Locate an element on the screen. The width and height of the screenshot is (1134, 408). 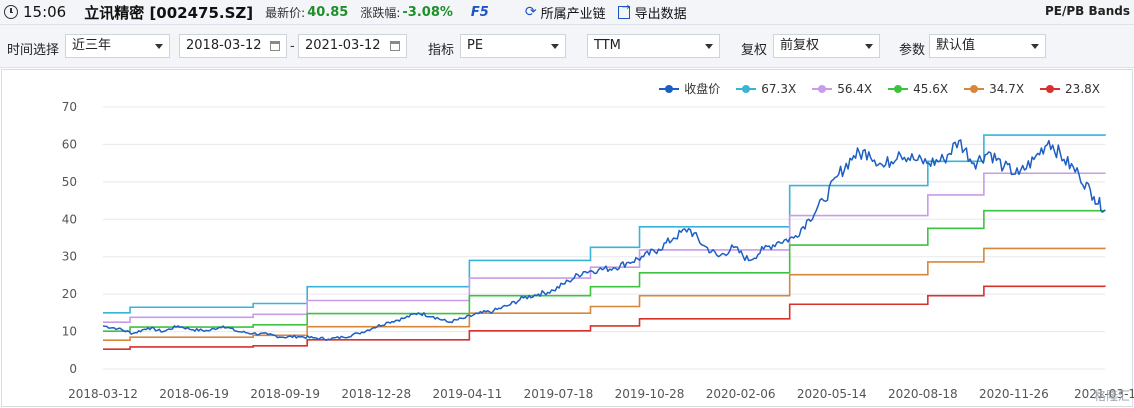
y-tick-label: 0 is located at coordinates (73, 369).